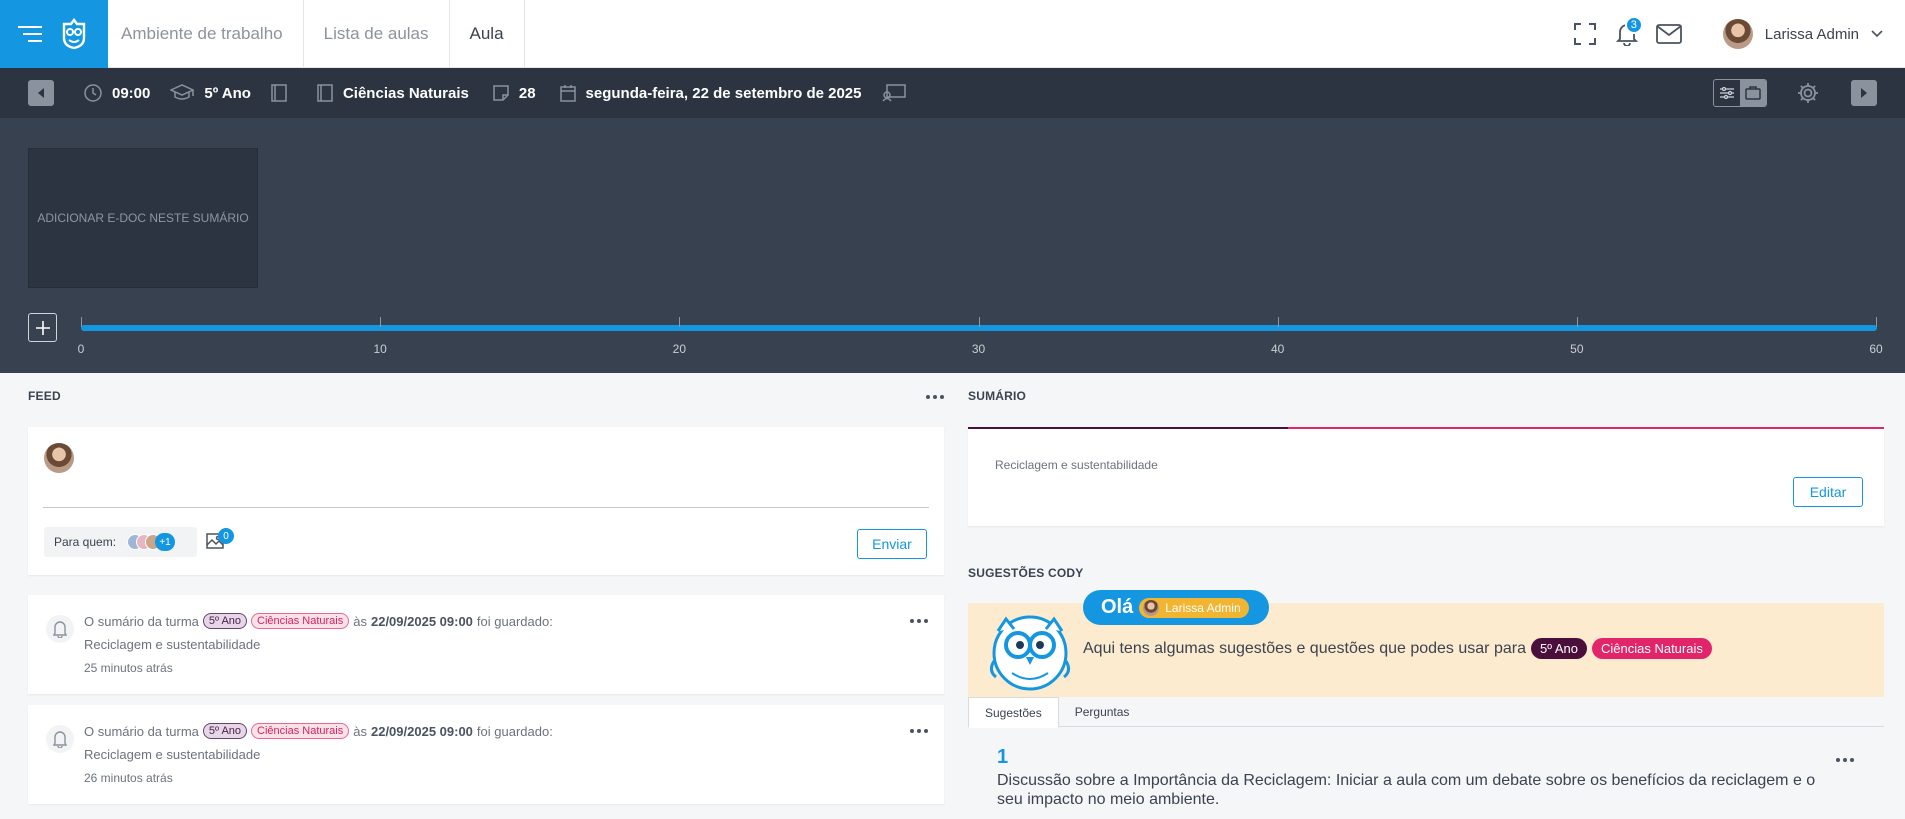  Describe the element at coordinates (1013, 712) in the screenshot. I see `tab-suggestions: Sugestões` at that location.